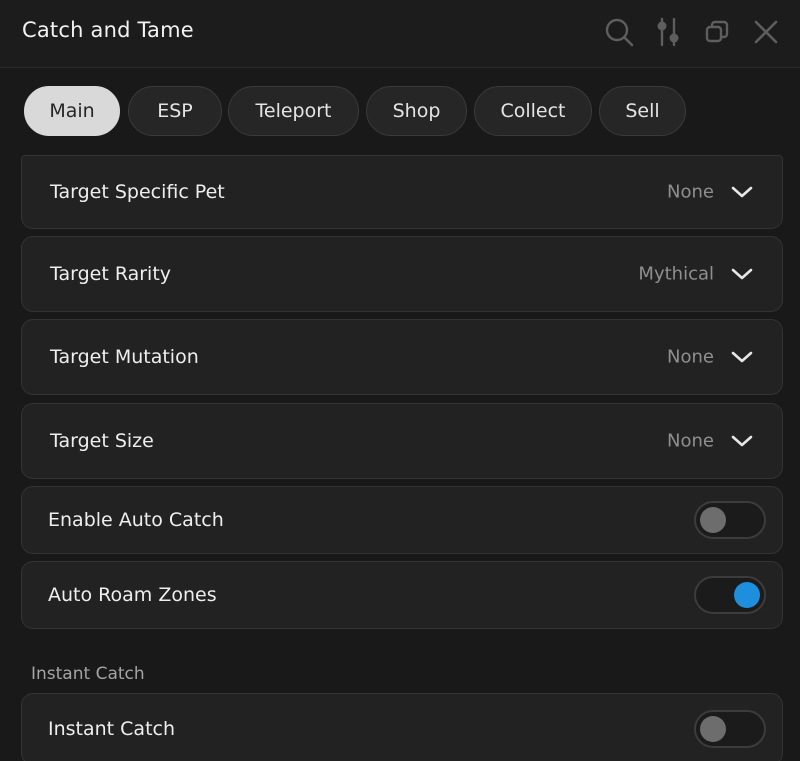 The width and height of the screenshot is (800, 761). Describe the element at coordinates (730, 520) in the screenshot. I see `enable-auto-catch-toggle` at that location.